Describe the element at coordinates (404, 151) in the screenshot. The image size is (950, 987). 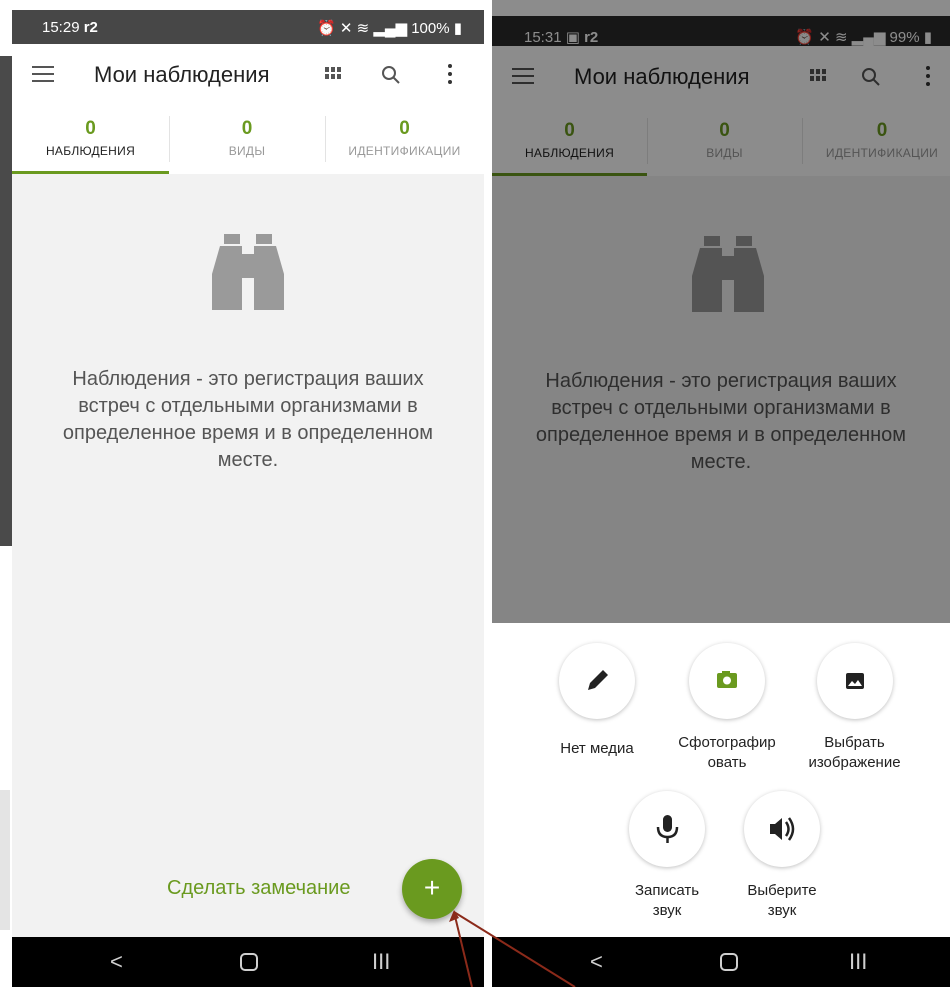
I see `tab-label: ИДЕНТИФИКАЦИИ` at that location.